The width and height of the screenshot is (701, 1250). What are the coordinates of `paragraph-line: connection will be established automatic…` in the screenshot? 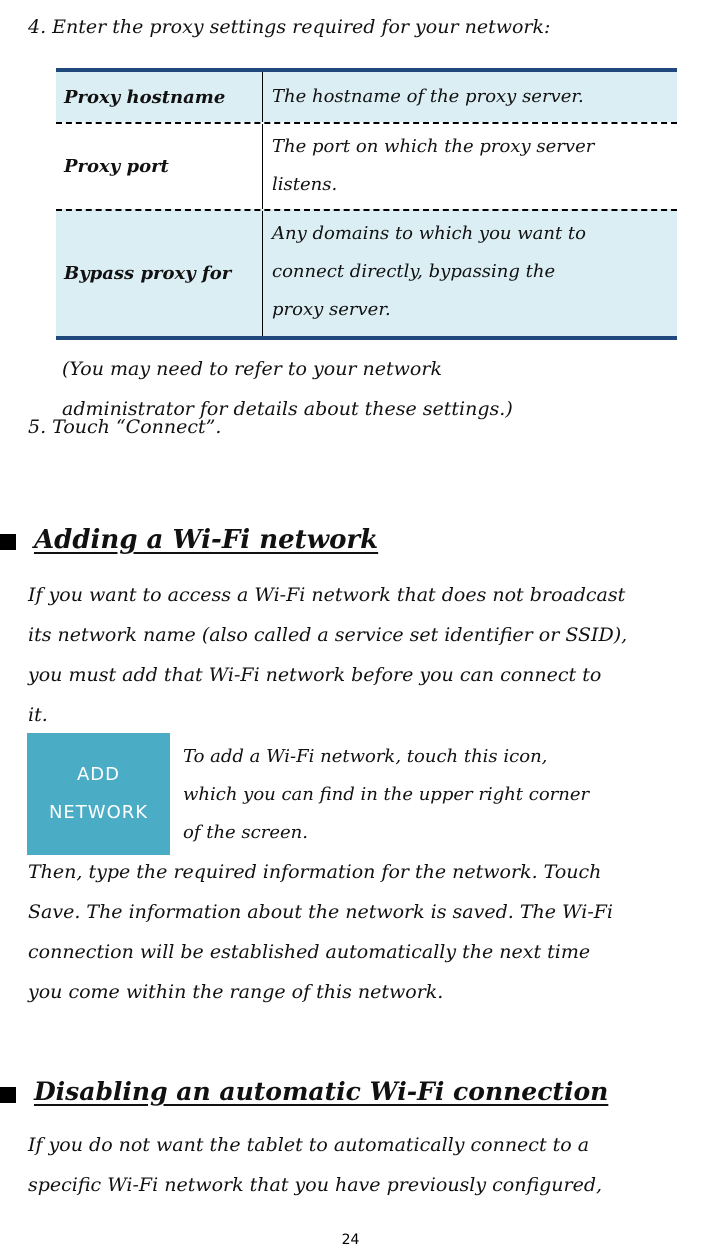 It's located at (309, 952).